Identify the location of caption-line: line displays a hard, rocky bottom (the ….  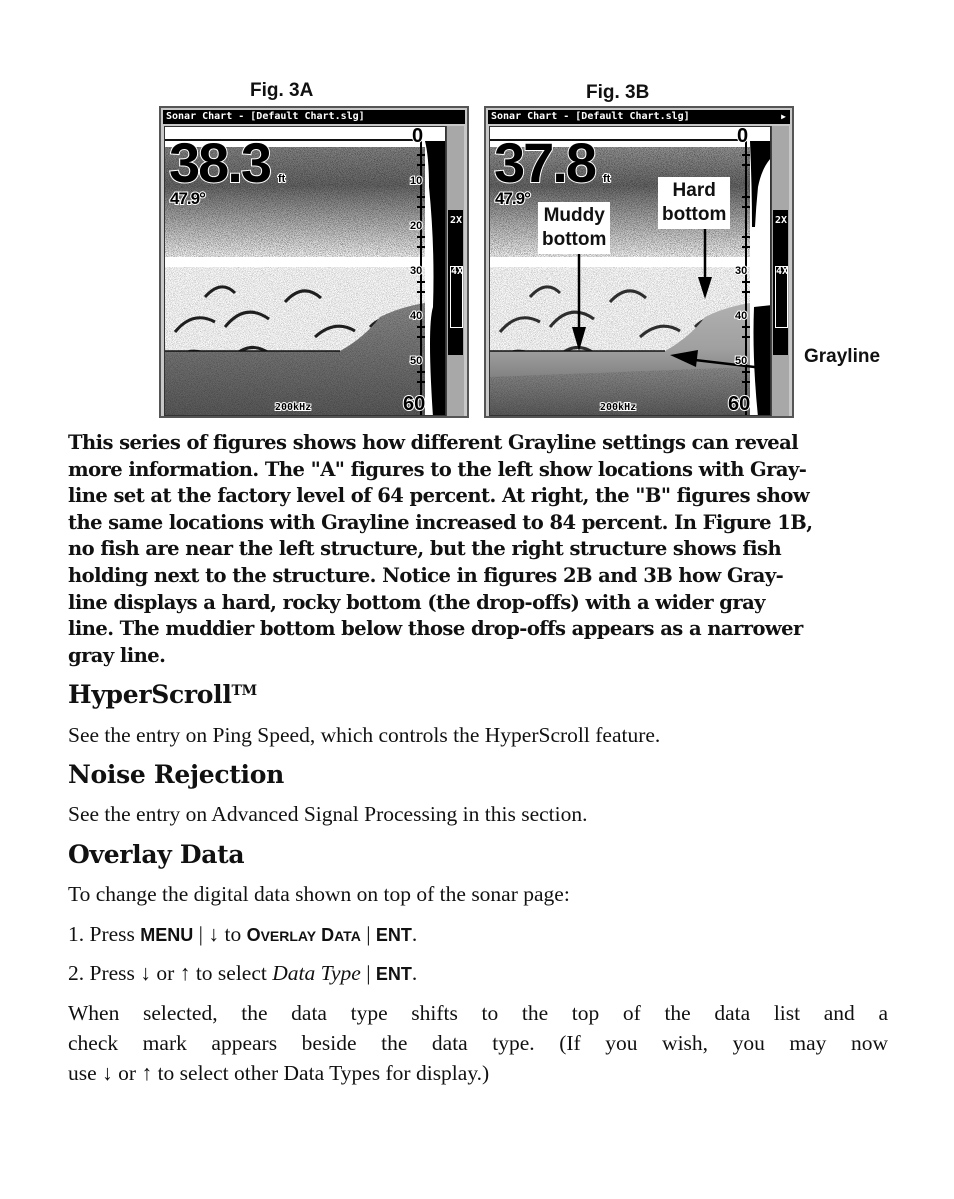
(417, 602).